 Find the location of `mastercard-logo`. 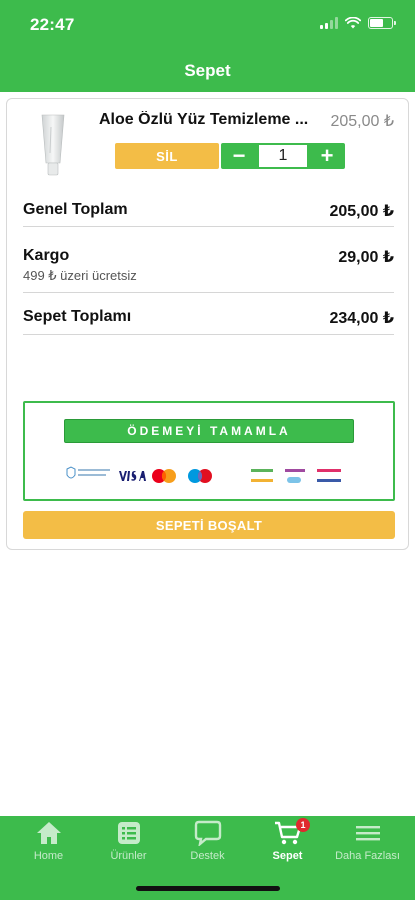

mastercard-logo is located at coordinates (164, 476).